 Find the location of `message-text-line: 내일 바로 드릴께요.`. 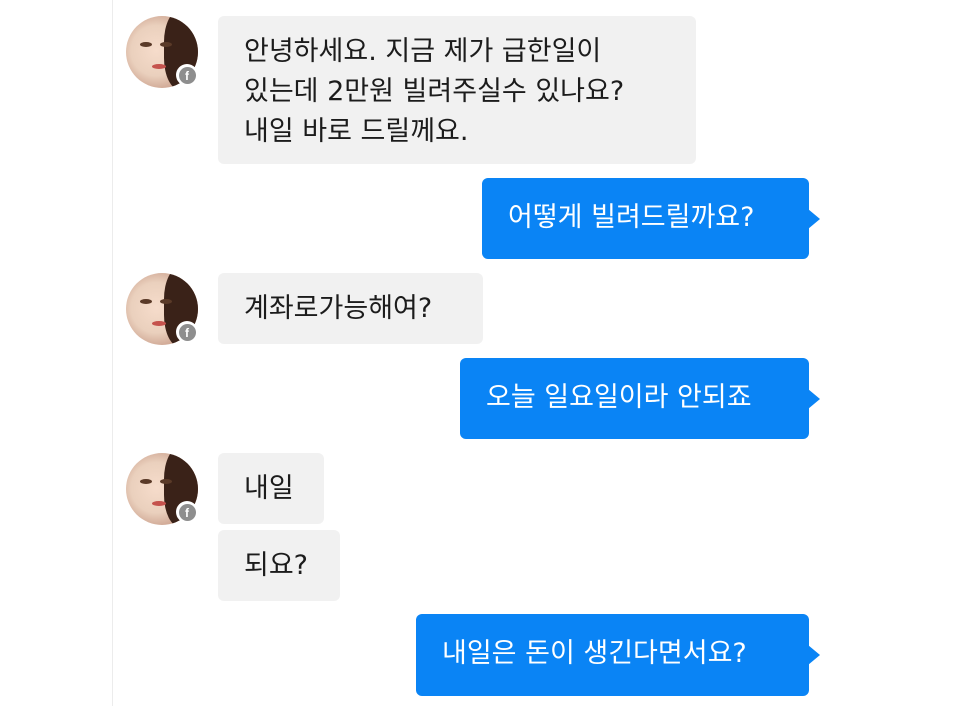

message-text-line: 내일 바로 드릴께요. is located at coordinates (356, 131).